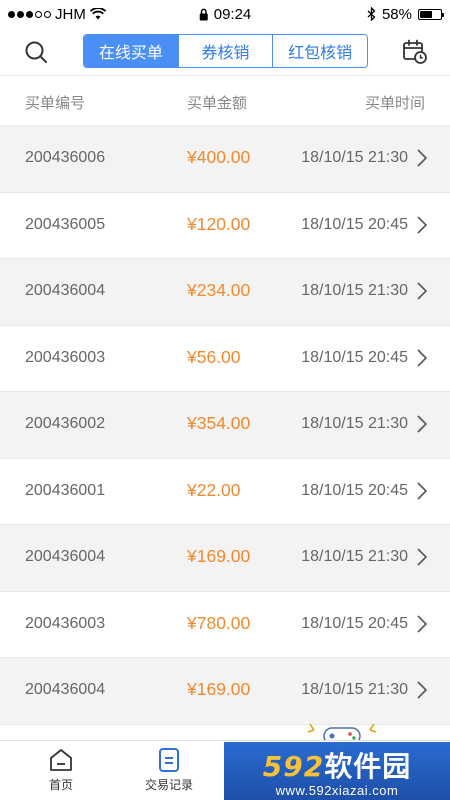 Image resolution: width=450 pixels, height=800 pixels. Describe the element at coordinates (214, 489) in the screenshot. I see `order-amount: ¥22.00` at that location.